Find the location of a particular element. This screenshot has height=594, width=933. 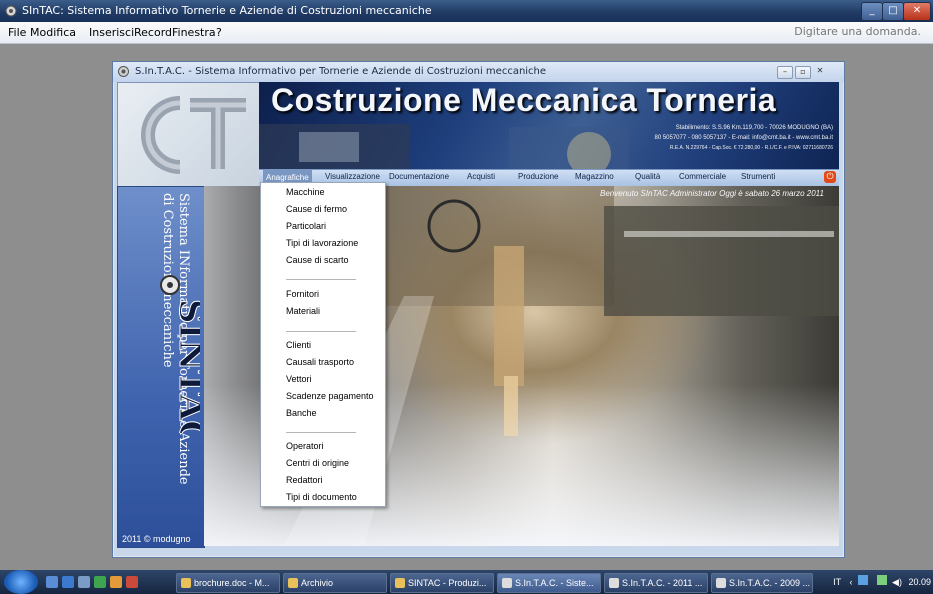

document-icon is located at coordinates (400, 583).